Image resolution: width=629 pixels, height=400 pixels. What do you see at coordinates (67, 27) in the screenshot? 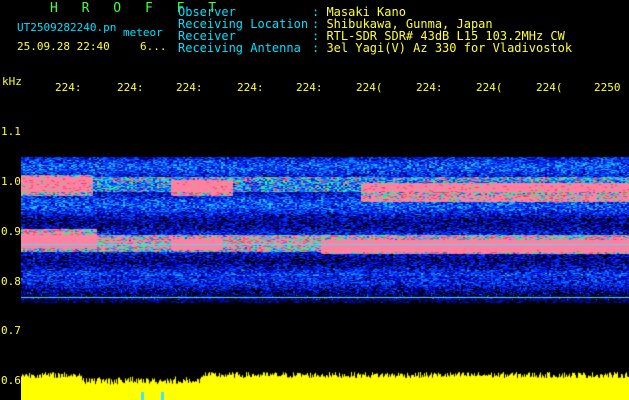
I see `file-name: UT2509282240.pn` at bounding box center [67, 27].